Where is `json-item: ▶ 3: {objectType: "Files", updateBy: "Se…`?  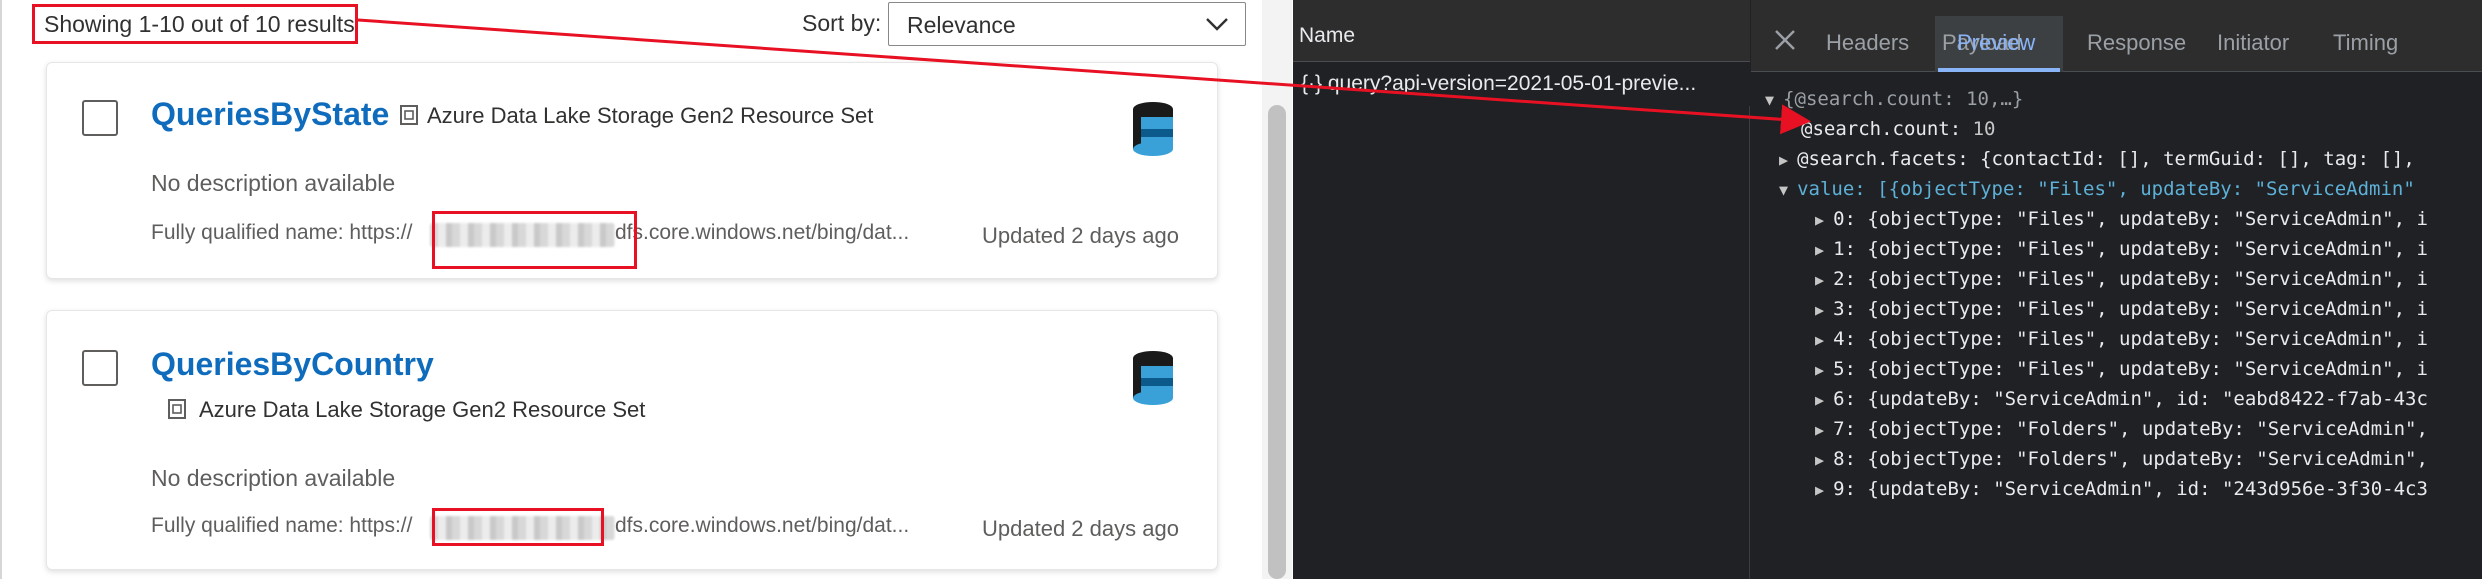 json-item: ▶ 3: {objectType: "Files", updateBy: "Se… is located at coordinates (2121, 309).